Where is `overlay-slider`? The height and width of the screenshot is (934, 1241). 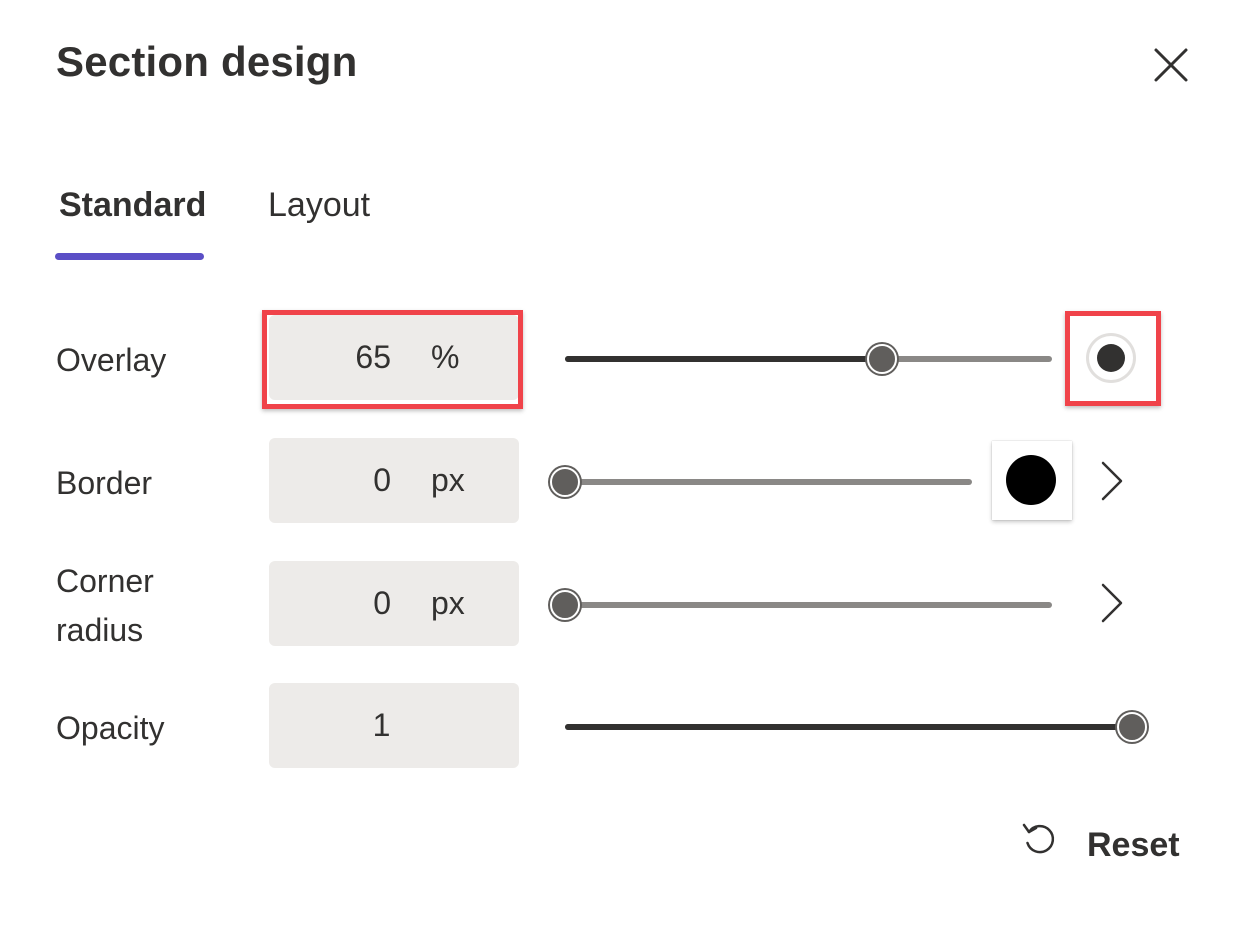 overlay-slider is located at coordinates (808, 359).